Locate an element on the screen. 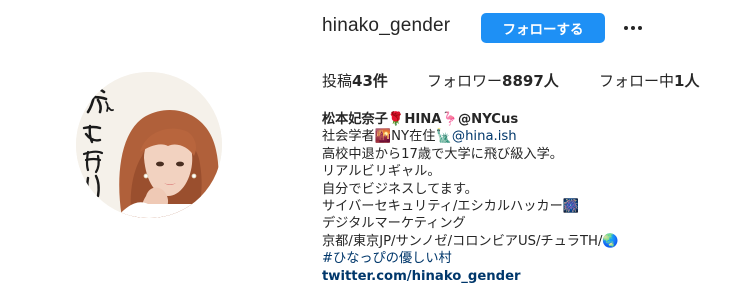 This screenshot has width=730, height=306. bio-line-6: サイバーセキュリティ/エシカルハッカー🎆 is located at coordinates (451, 207).